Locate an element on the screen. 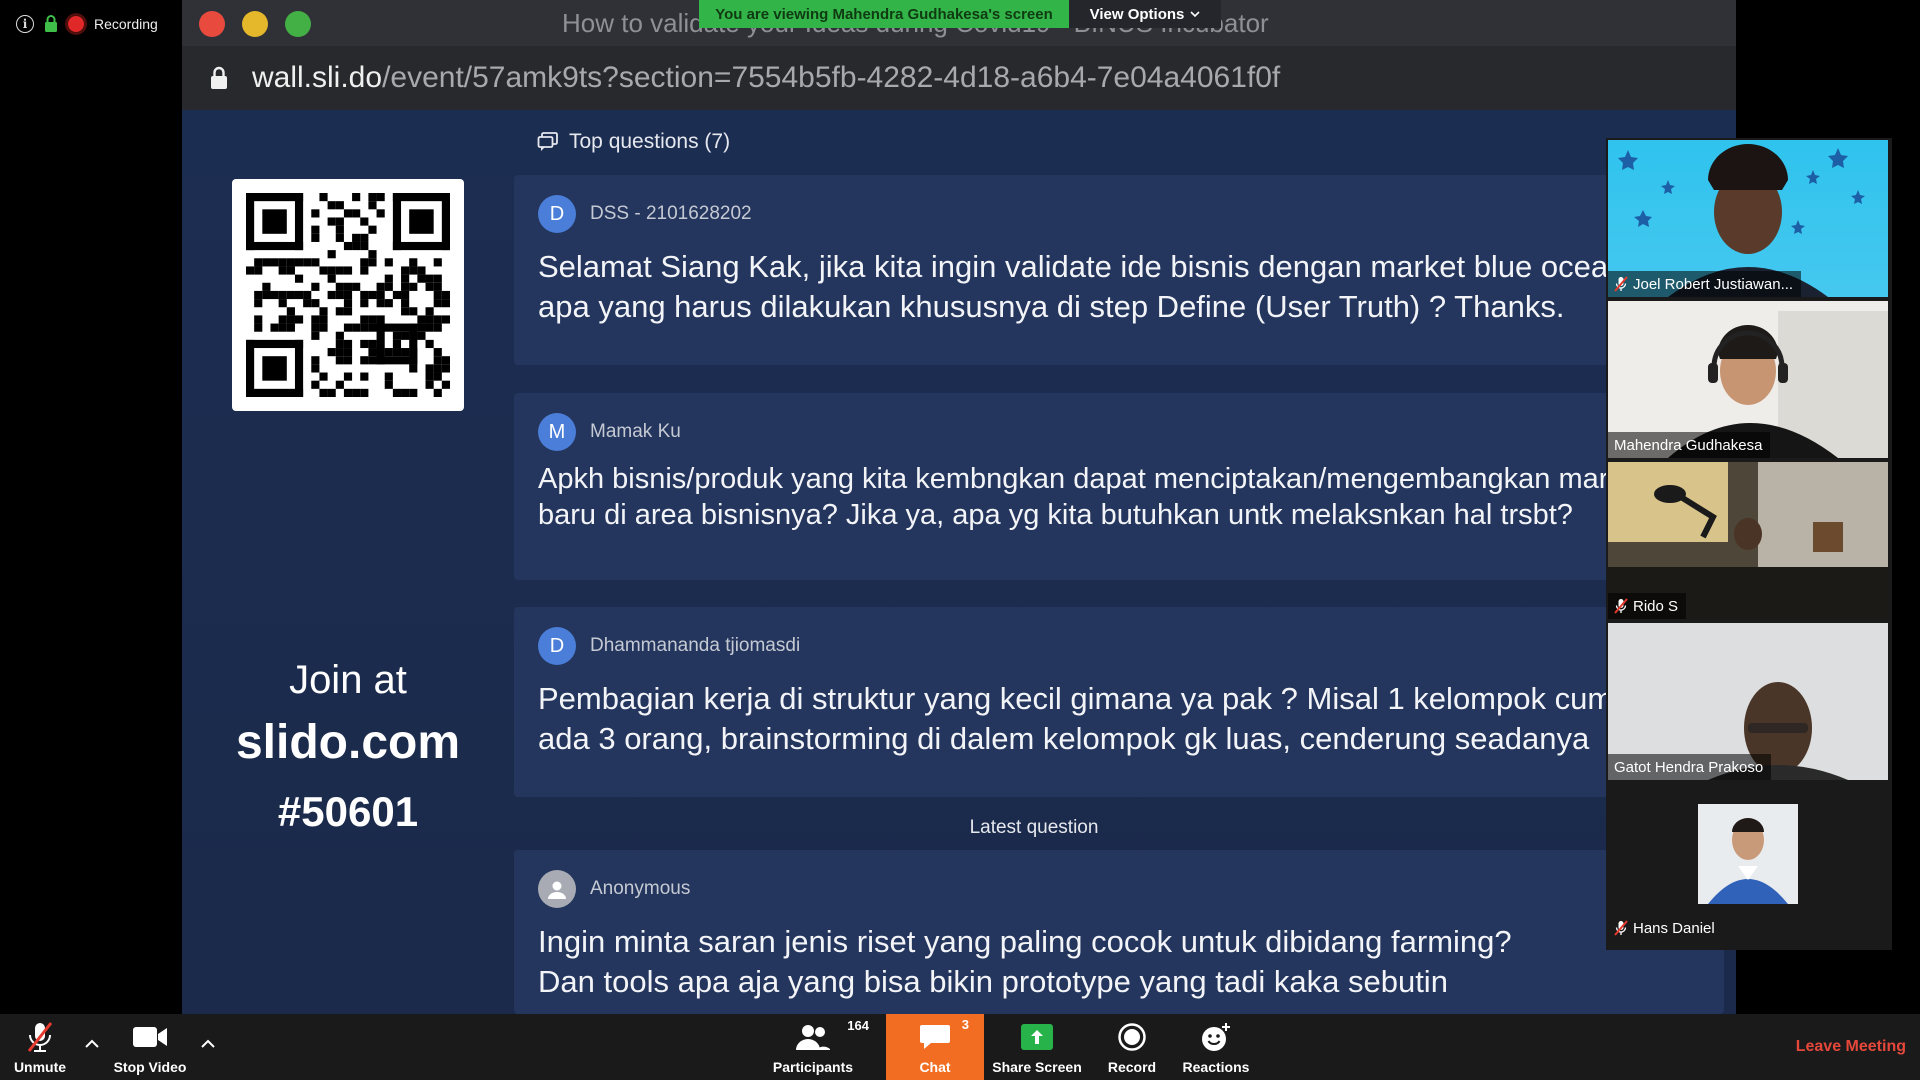  view-options-label: View Options is located at coordinates (1137, 14).